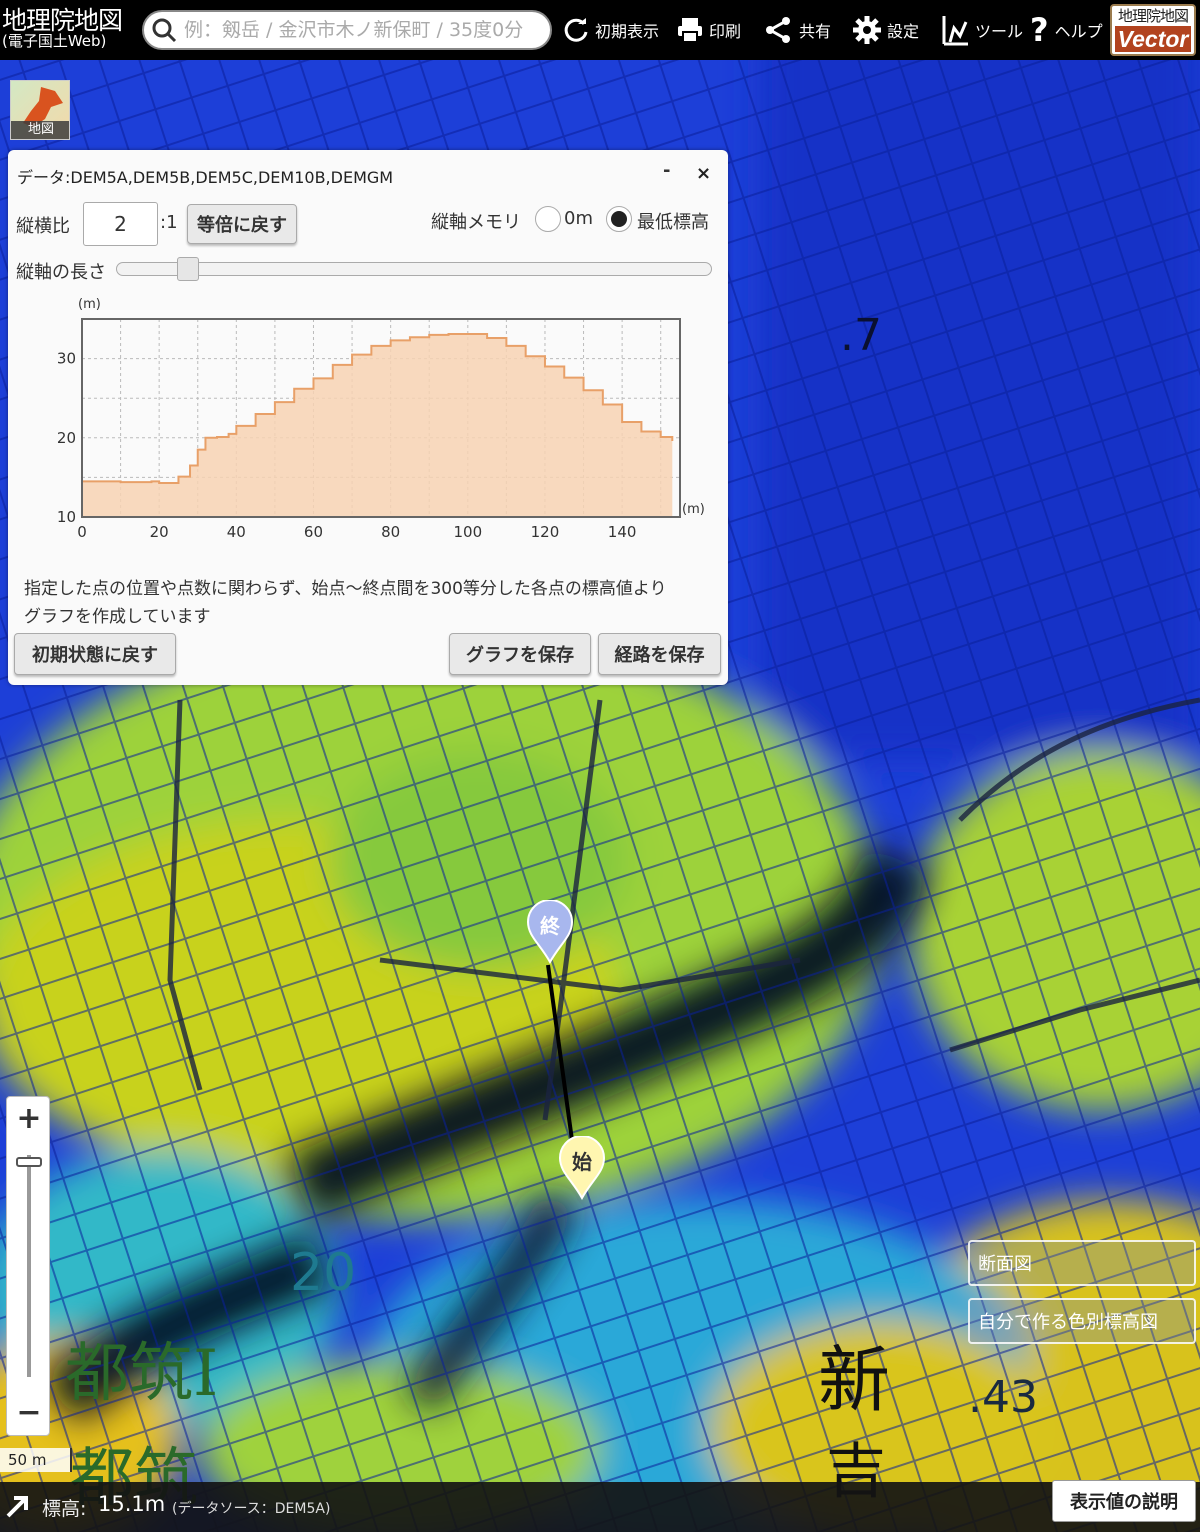 This screenshot has width=1200, height=1532. What do you see at coordinates (414, 269) in the screenshot?
I see `axis-length-slider` at bounding box center [414, 269].